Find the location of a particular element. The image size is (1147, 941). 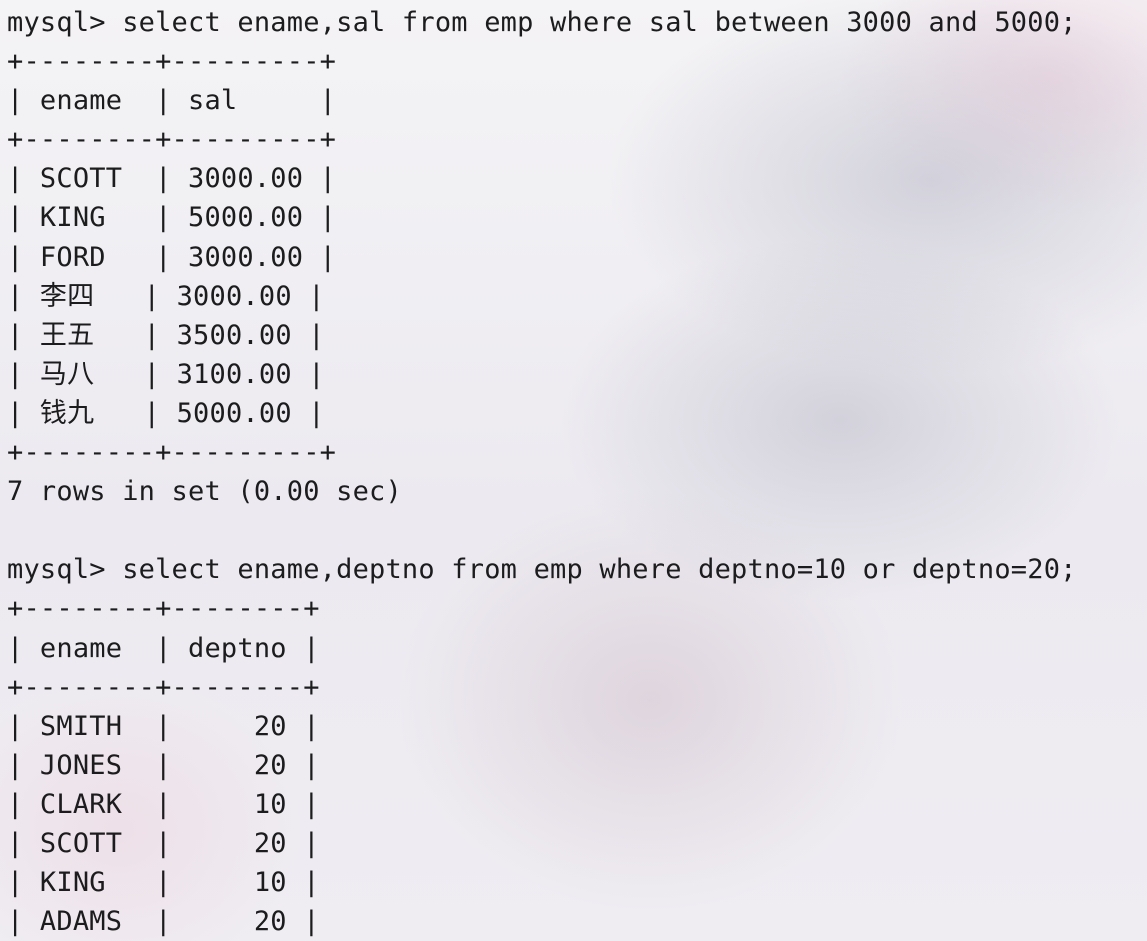

table-1-header-row: | ename | sal | is located at coordinates (172, 101).